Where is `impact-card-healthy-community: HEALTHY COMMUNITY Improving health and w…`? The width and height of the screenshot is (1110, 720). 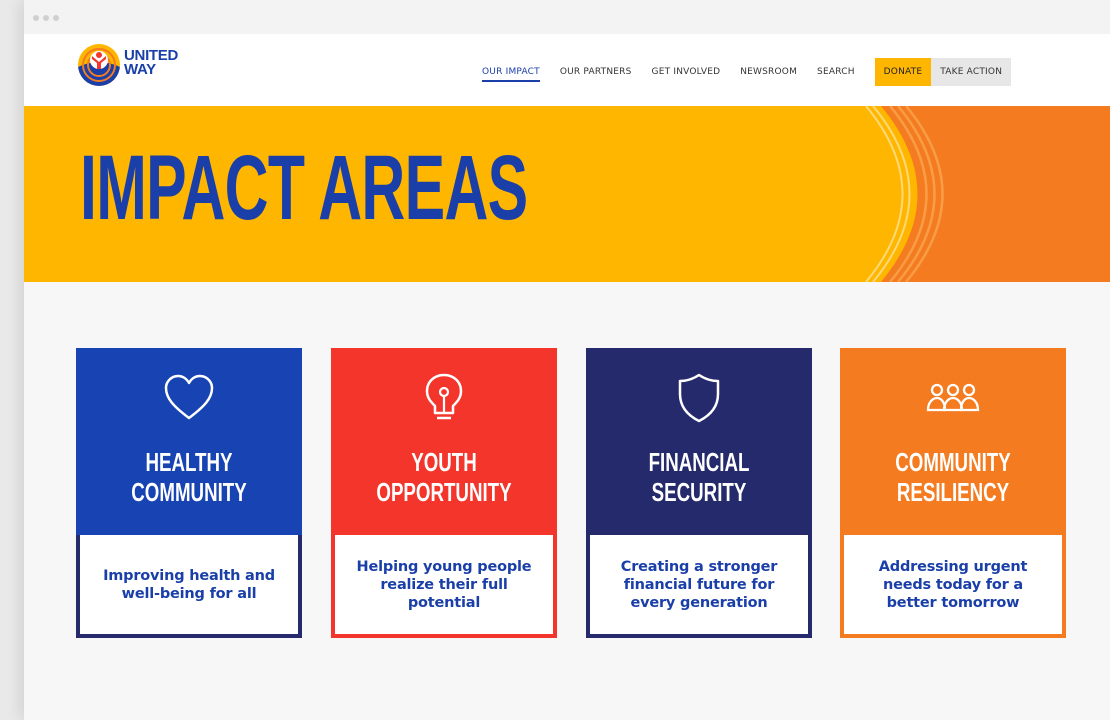 impact-card-healthy-community: HEALTHY COMMUNITY Improving health and w… is located at coordinates (189, 493).